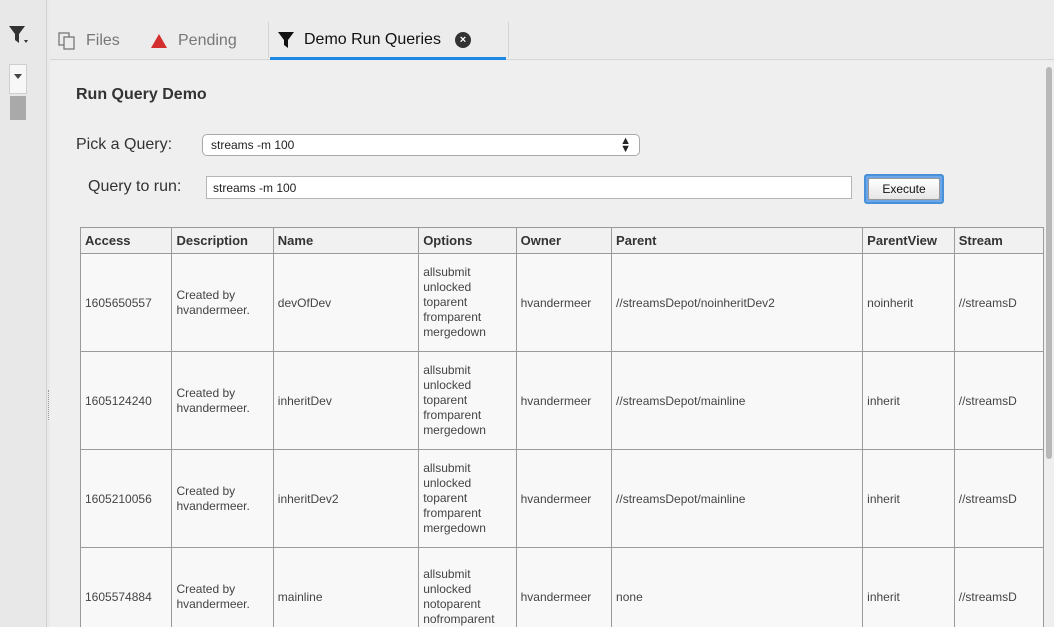  Describe the element at coordinates (18, 108) in the screenshot. I see `scroll-thumb` at that location.